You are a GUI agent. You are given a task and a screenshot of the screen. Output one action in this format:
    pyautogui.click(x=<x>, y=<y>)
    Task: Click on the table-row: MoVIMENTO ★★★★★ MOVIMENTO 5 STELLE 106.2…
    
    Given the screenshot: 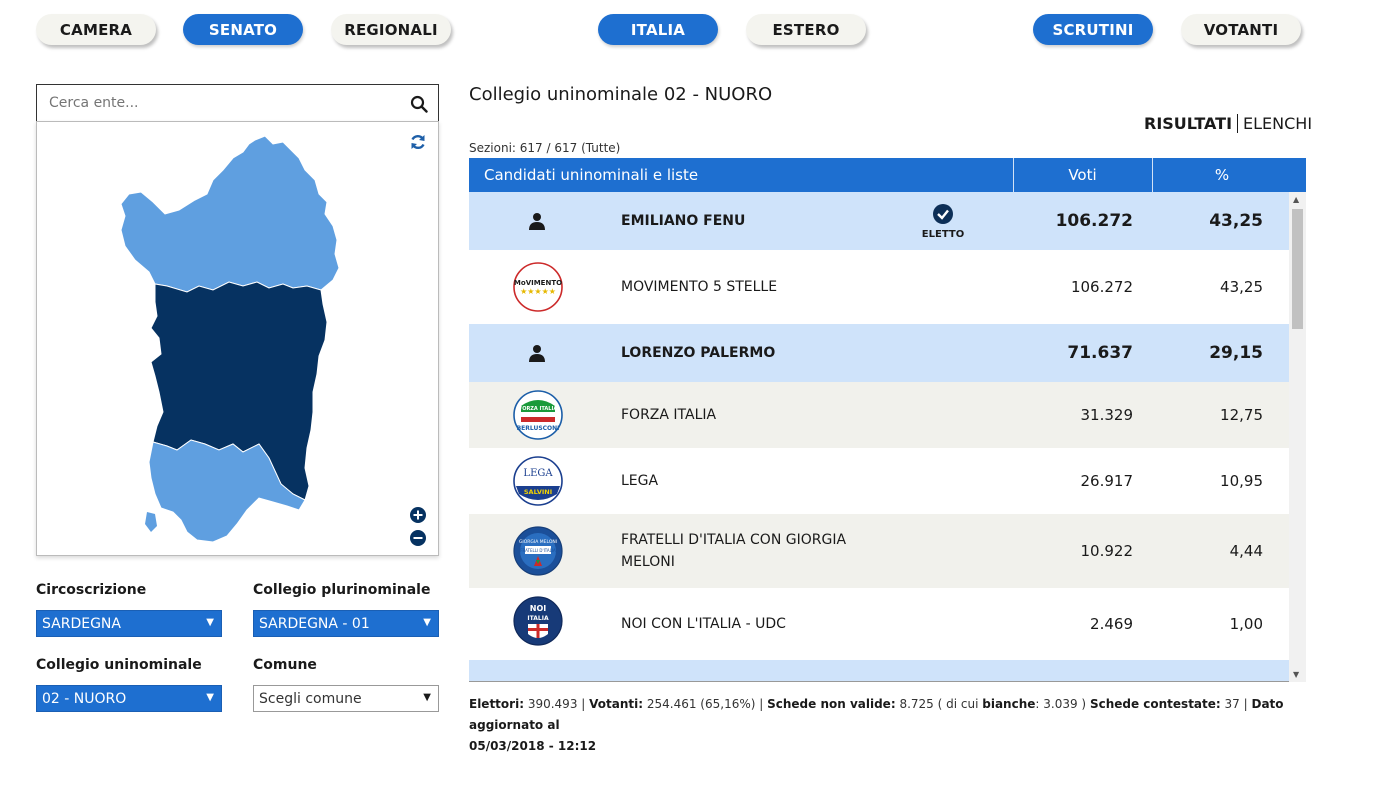 What is the action you would take?
    pyautogui.click(x=879, y=287)
    